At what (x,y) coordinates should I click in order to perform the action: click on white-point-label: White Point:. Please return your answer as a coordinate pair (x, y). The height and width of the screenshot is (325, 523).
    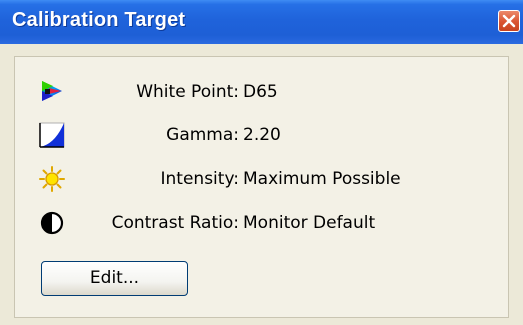
    Looking at the image, I should click on (187, 92).